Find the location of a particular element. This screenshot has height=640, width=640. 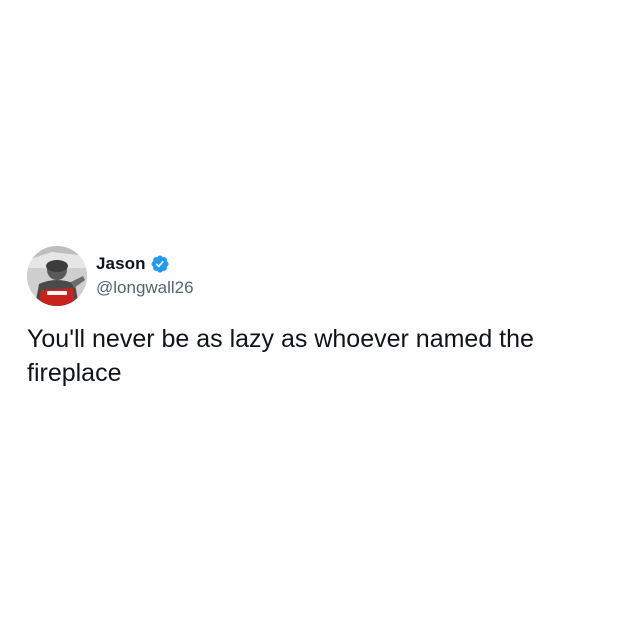

author-info: Jason @longwall26 is located at coordinates (145, 275).